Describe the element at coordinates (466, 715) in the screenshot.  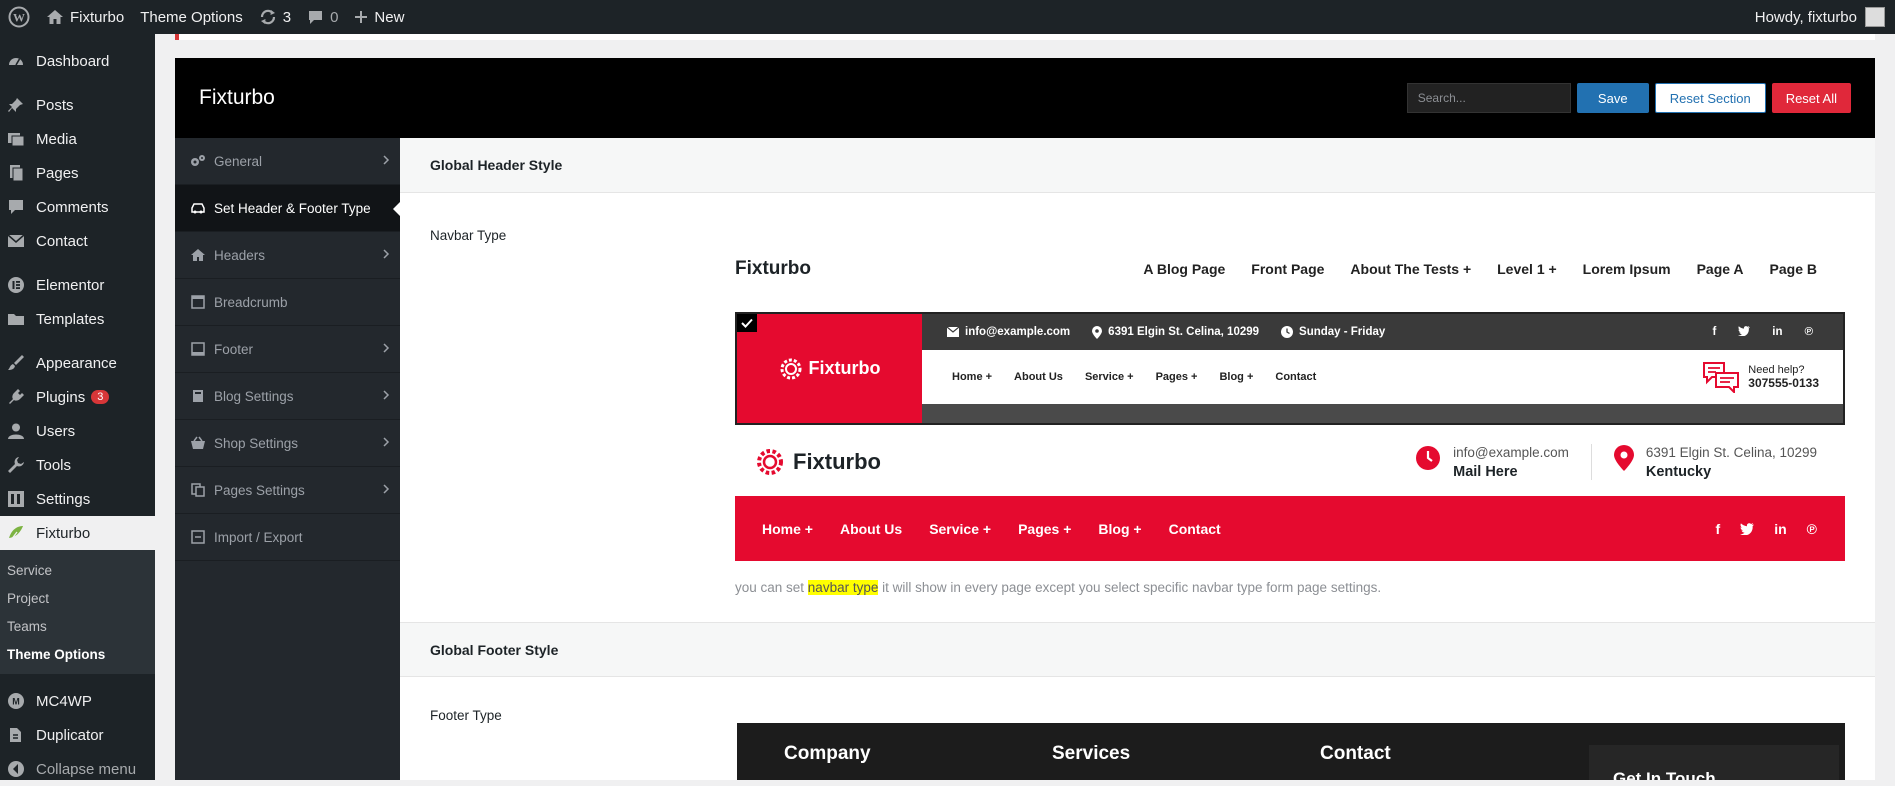
I see `footer-type-label: Footer Type` at that location.